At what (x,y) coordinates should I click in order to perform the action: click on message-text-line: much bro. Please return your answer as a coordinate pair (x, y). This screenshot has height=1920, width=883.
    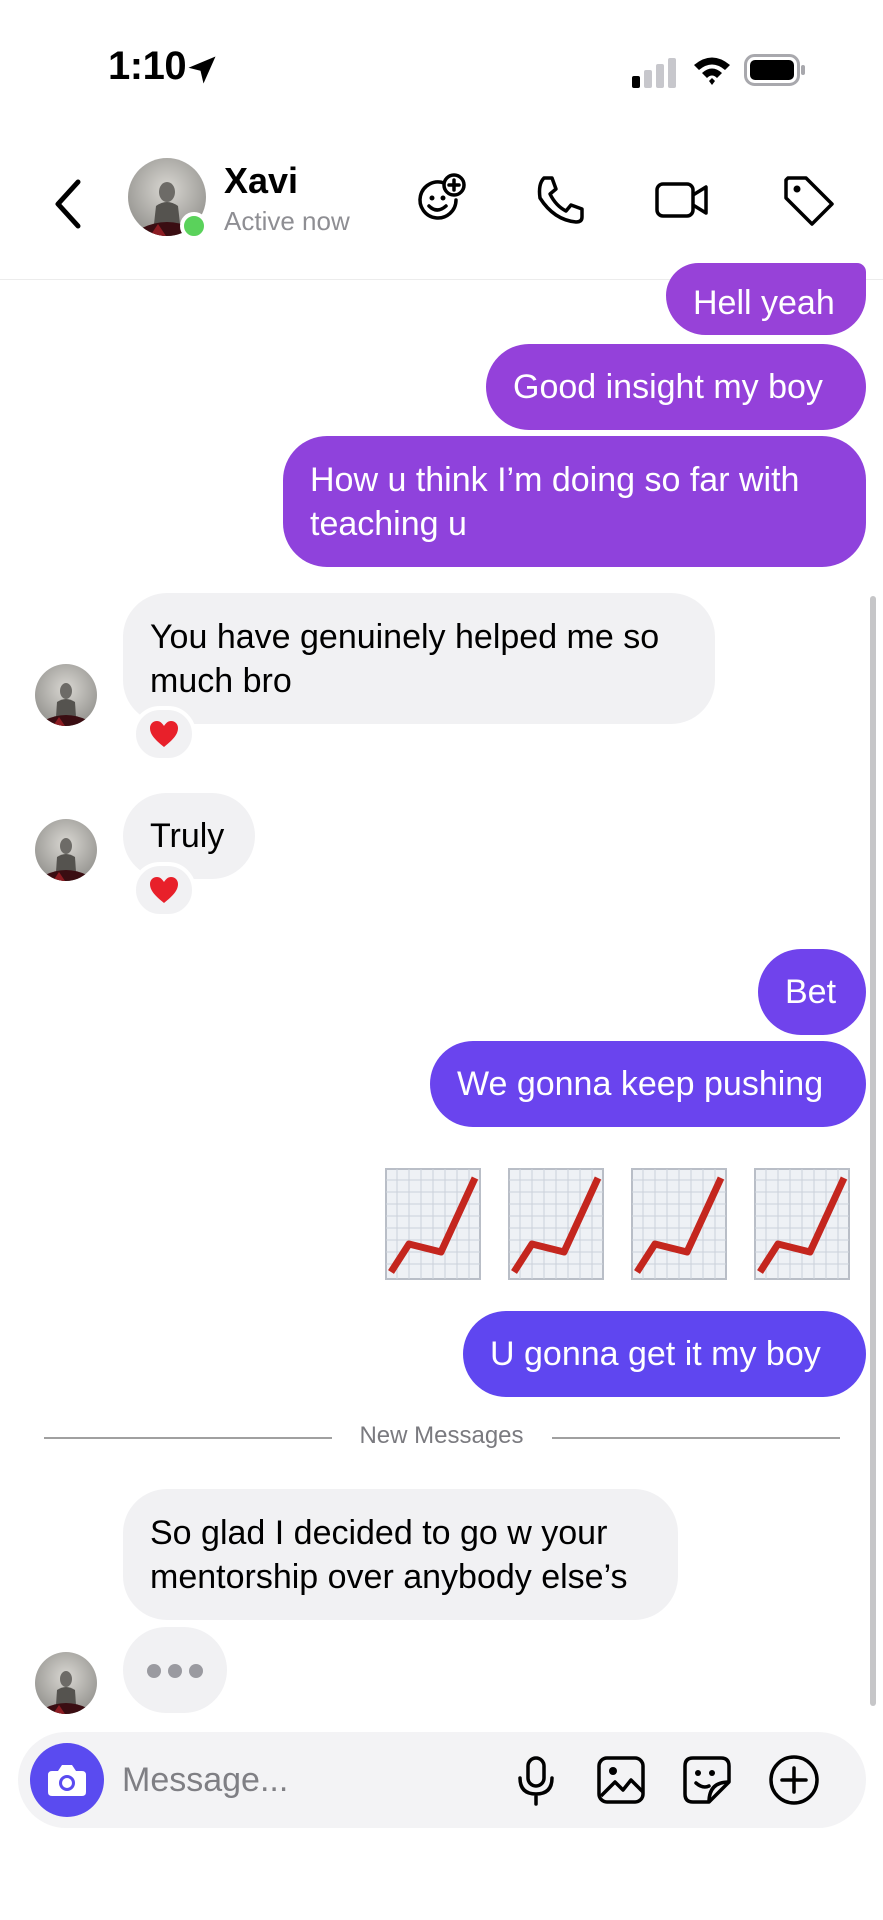
    Looking at the image, I should click on (221, 680).